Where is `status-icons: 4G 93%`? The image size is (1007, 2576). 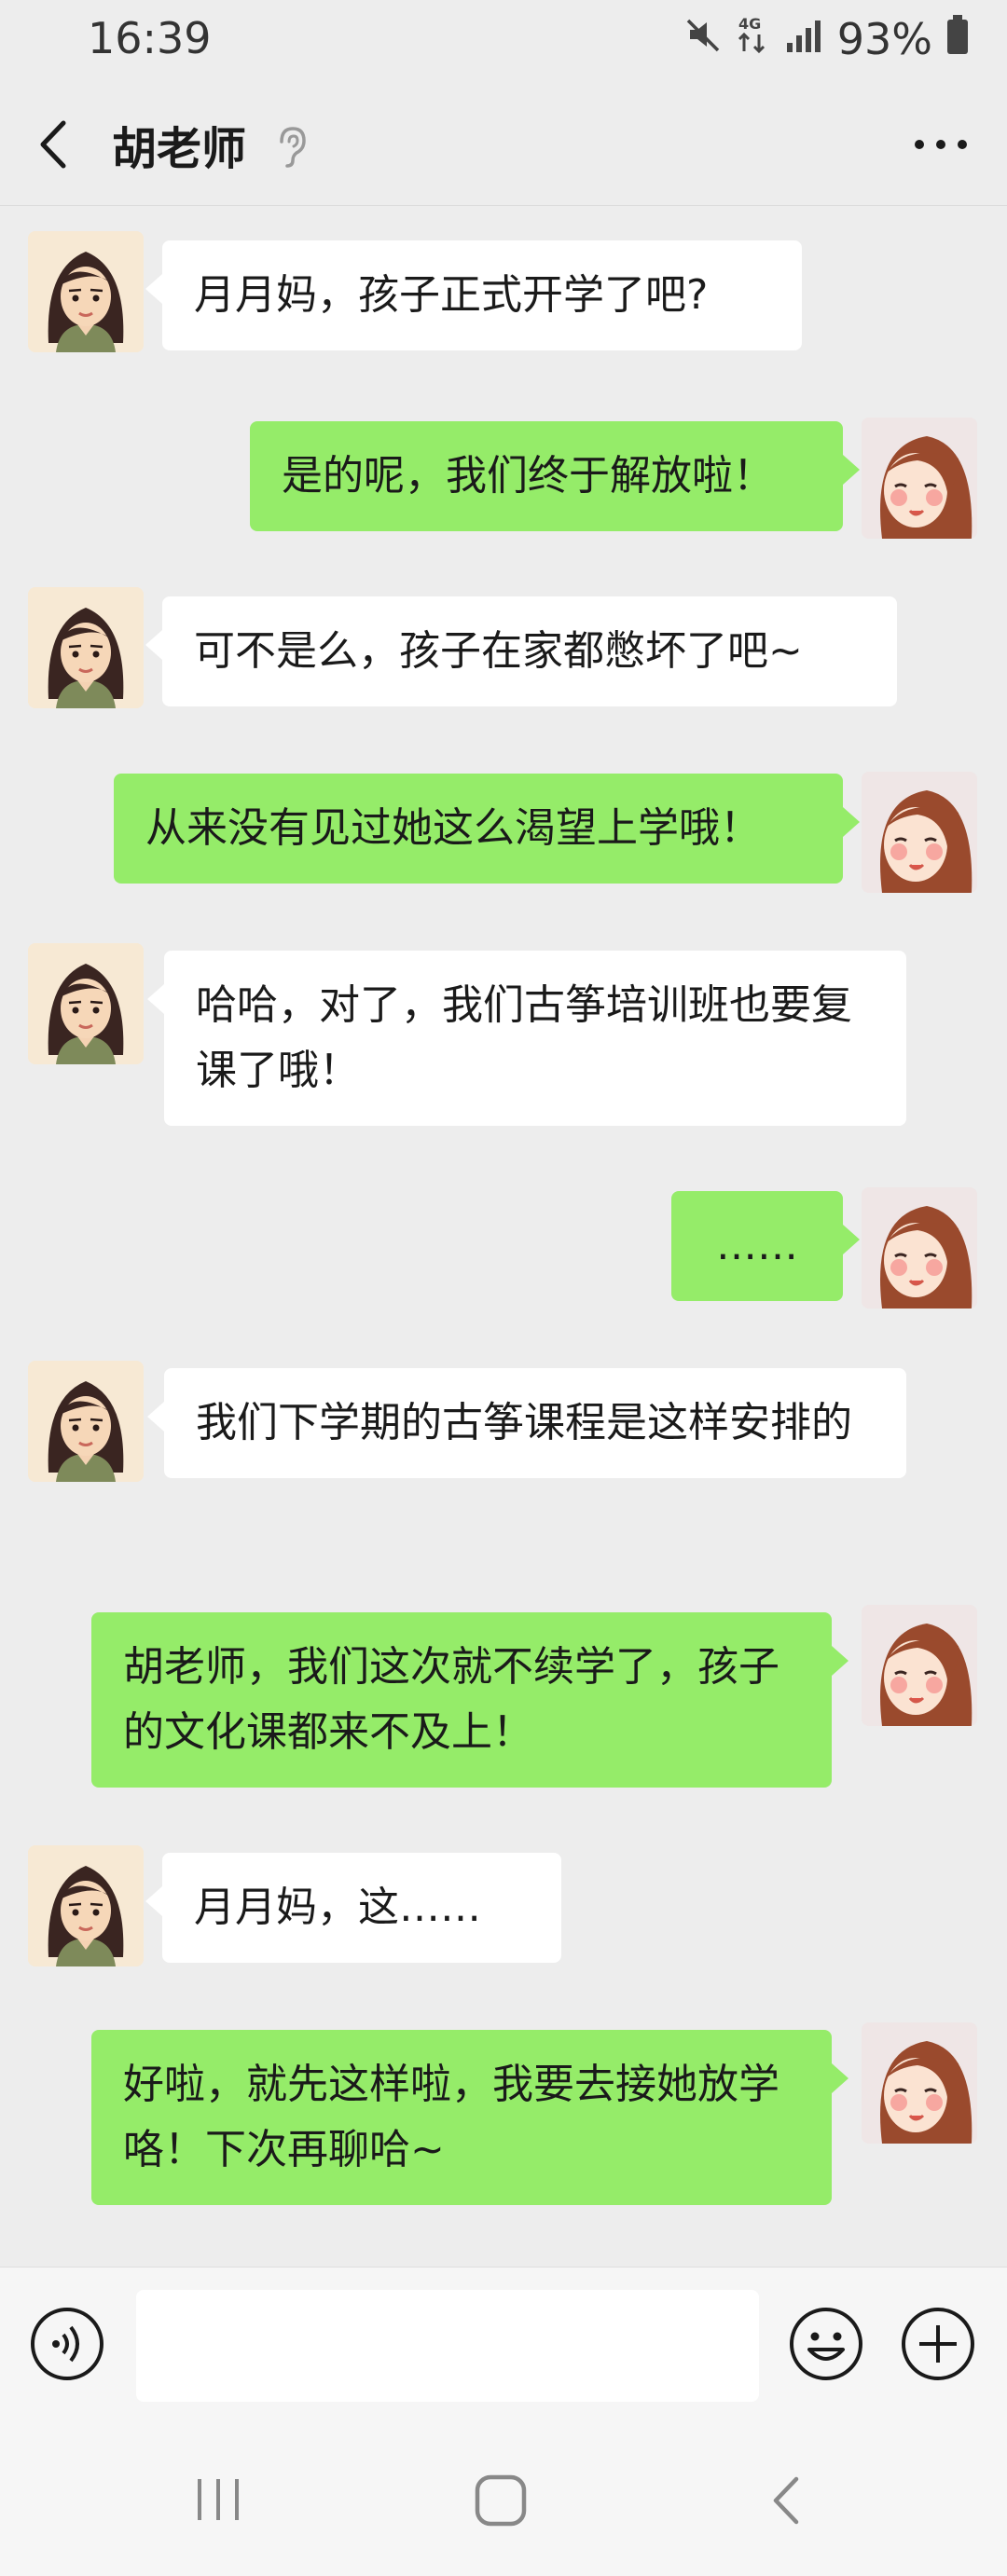 status-icons: 4G 93% is located at coordinates (827, 39).